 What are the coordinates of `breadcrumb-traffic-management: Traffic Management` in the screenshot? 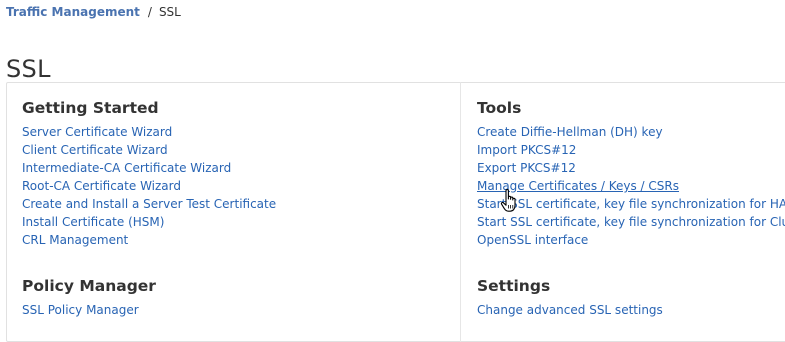 It's located at (73, 12).